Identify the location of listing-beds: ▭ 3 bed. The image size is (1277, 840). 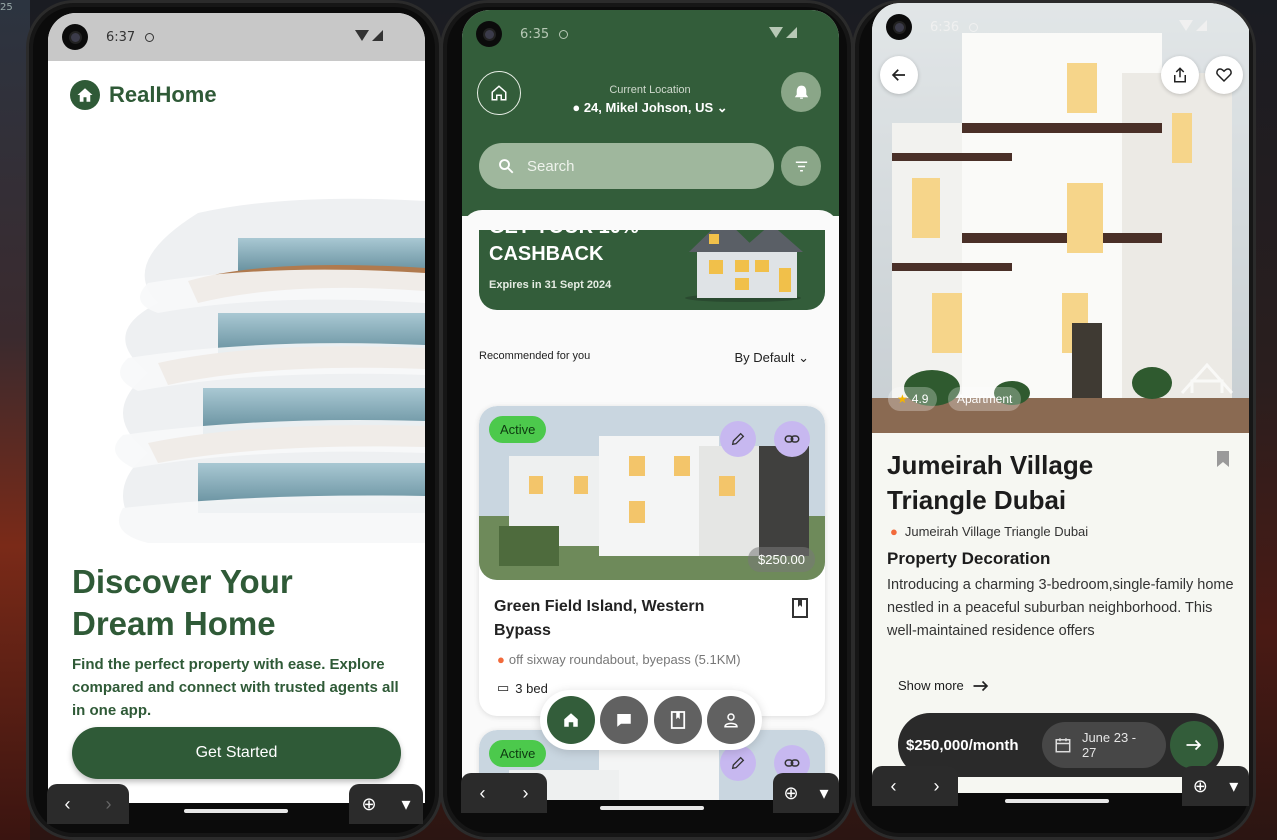
(522, 688).